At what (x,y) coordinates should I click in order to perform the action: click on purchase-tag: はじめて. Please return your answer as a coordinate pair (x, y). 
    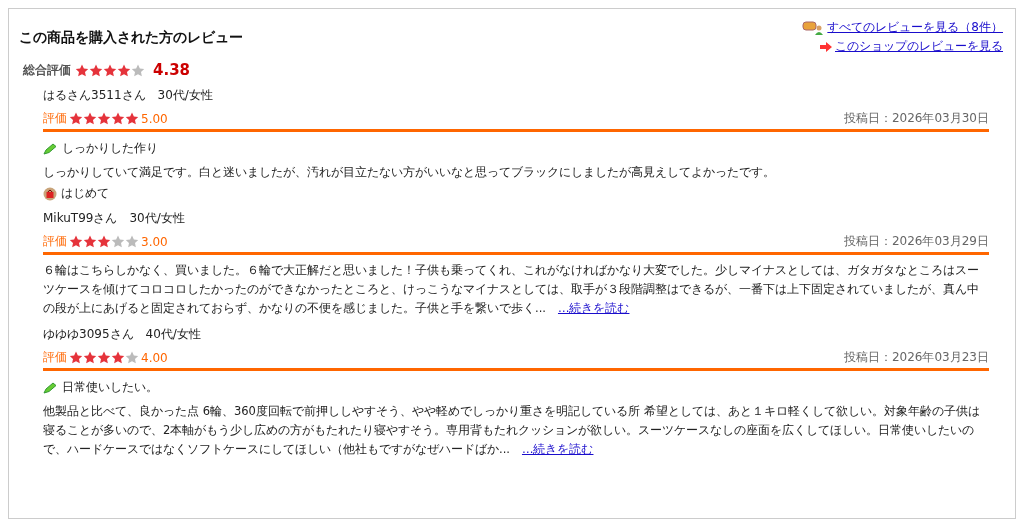
    Looking at the image, I should click on (85, 193).